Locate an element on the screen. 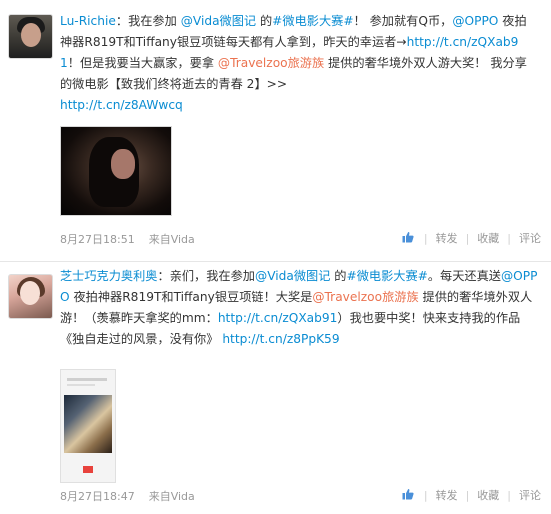 The height and width of the screenshot is (514, 551). timestamp-link: 8月27日18:51 is located at coordinates (97, 239).